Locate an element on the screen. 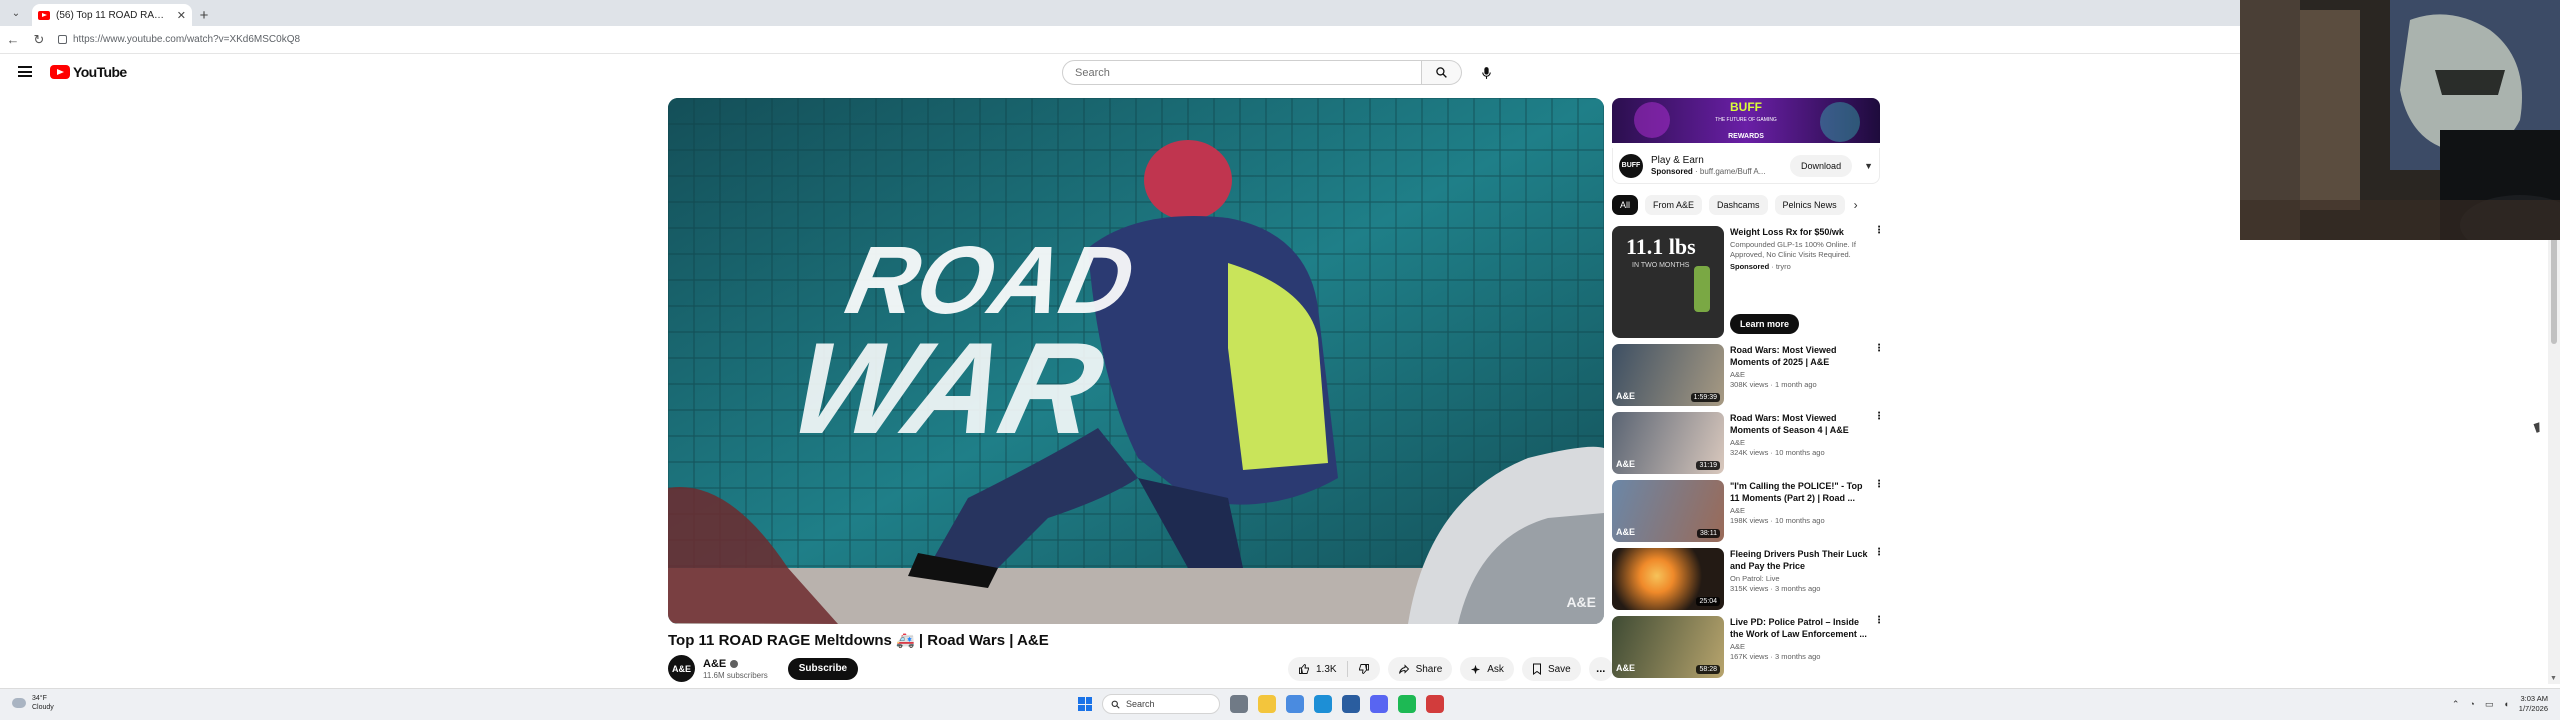 The height and width of the screenshot is (720, 2560). ad-banner-image: BUFF THE FUTURE OF GAMING REWARDS is located at coordinates (1746, 120).